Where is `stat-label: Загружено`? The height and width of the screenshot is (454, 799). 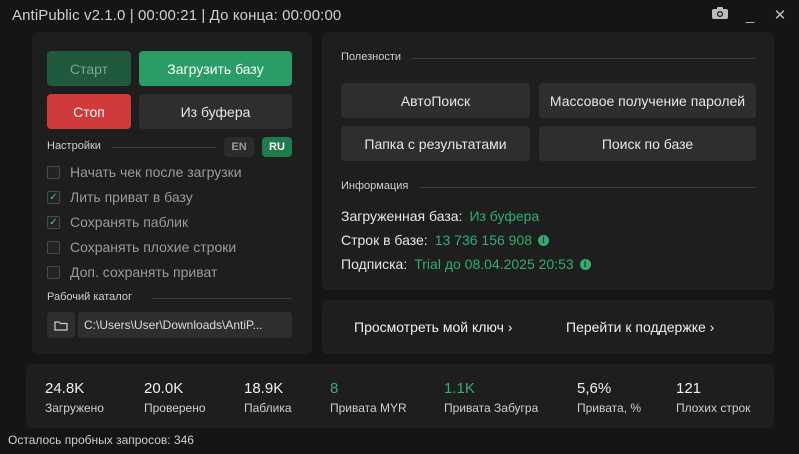
stat-label: Загружено is located at coordinates (74, 408).